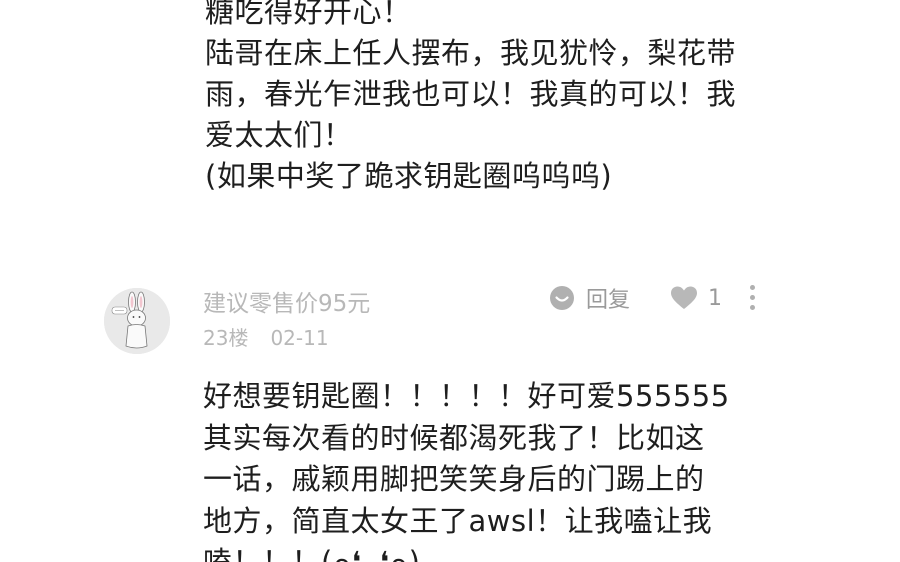  Describe the element at coordinates (308, 14) in the screenshot. I see `previous-comment-line: 糖吃得好开心！` at that location.